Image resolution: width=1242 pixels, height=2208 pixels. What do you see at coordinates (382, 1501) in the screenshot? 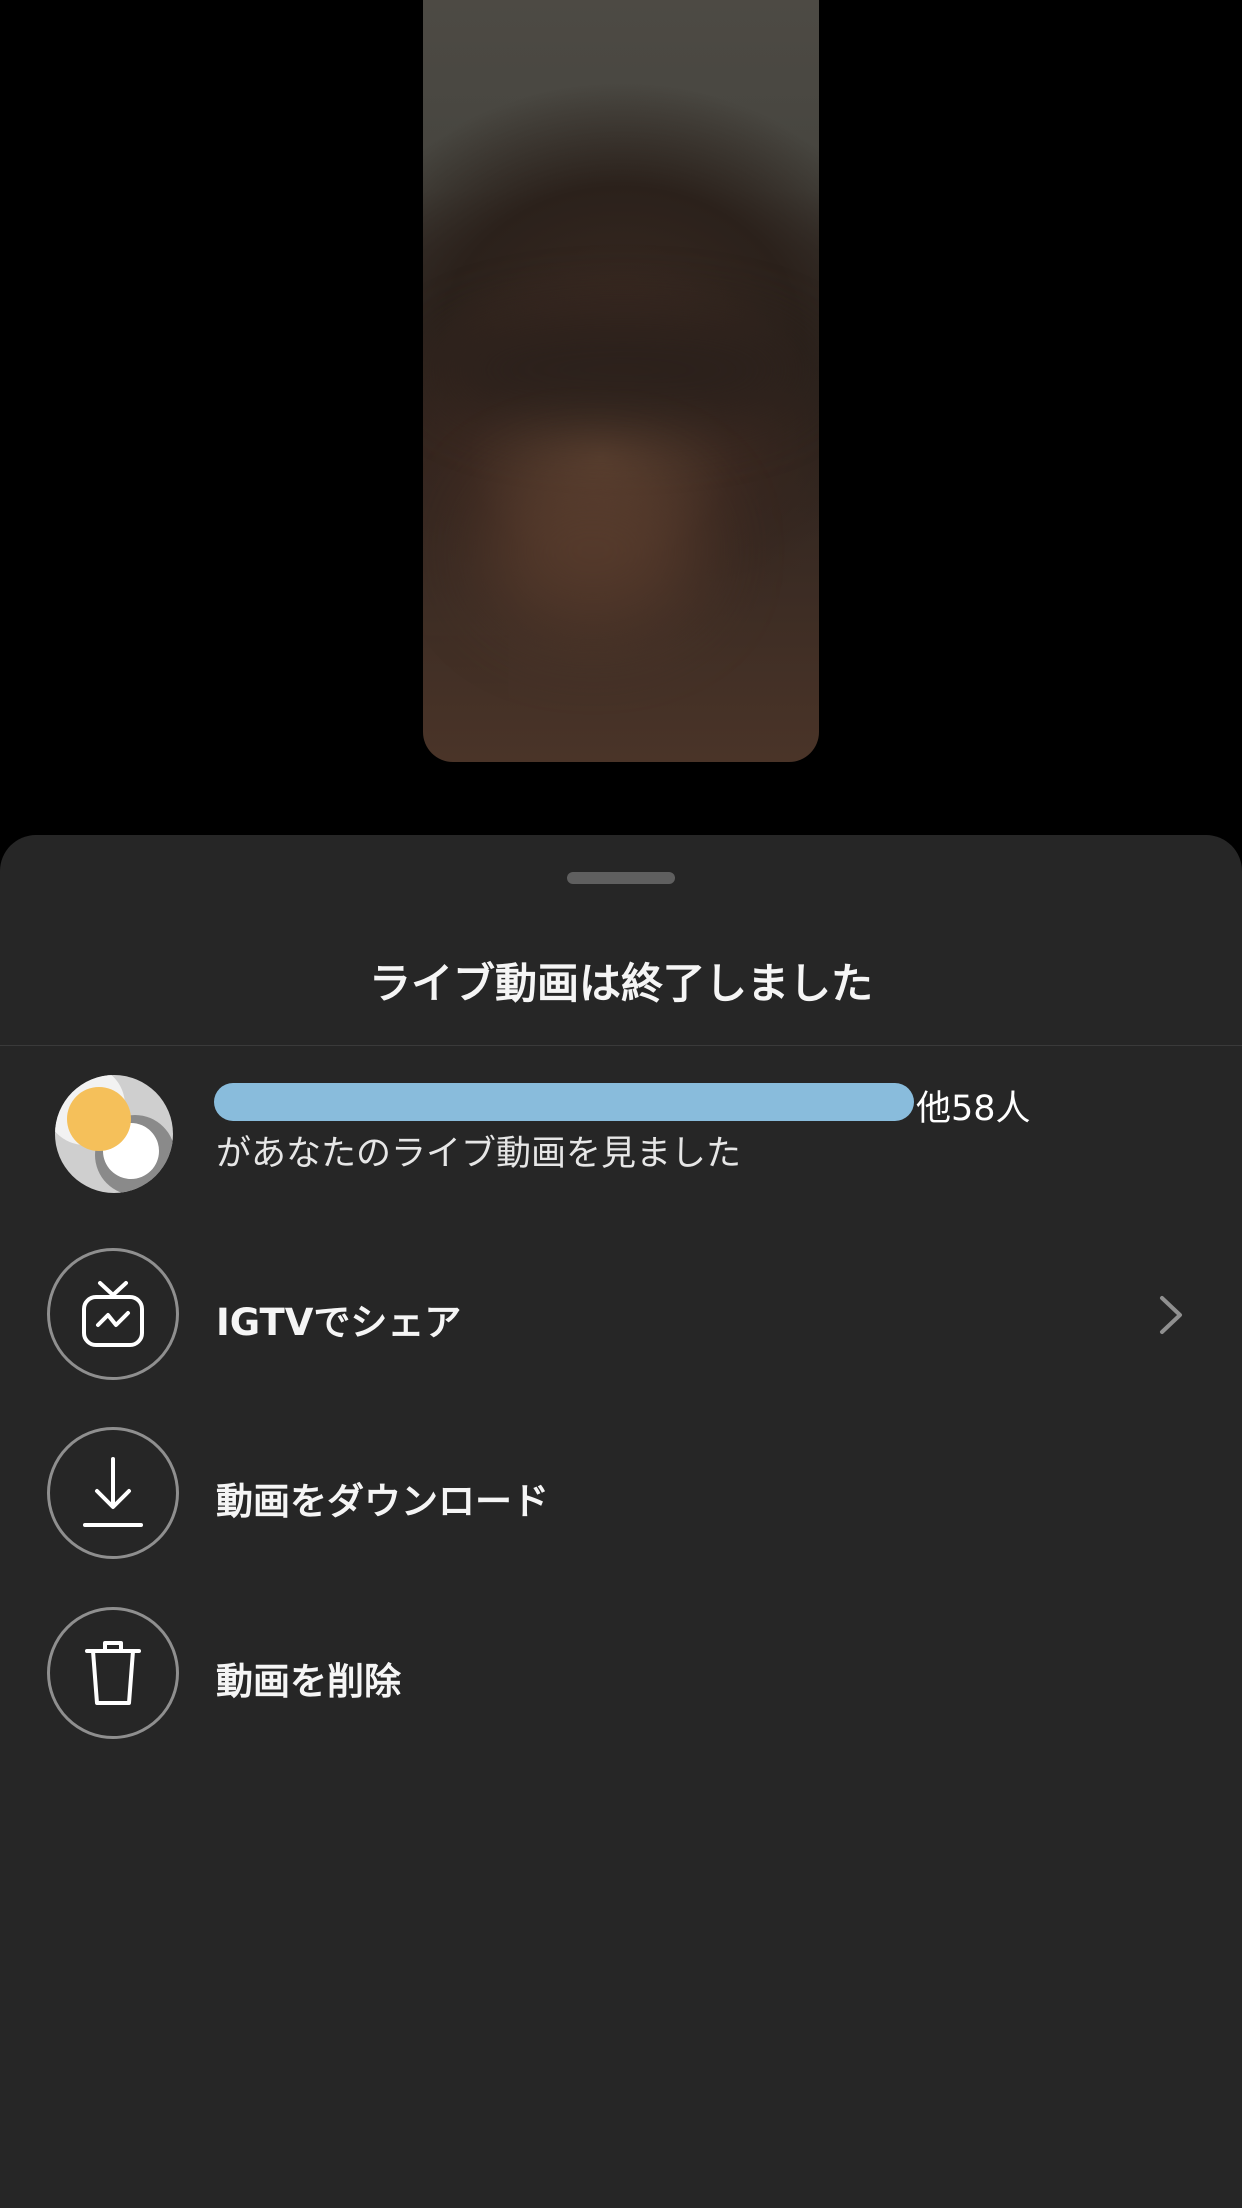
I see `download-video-label: 動画をダウンロード` at bounding box center [382, 1501].